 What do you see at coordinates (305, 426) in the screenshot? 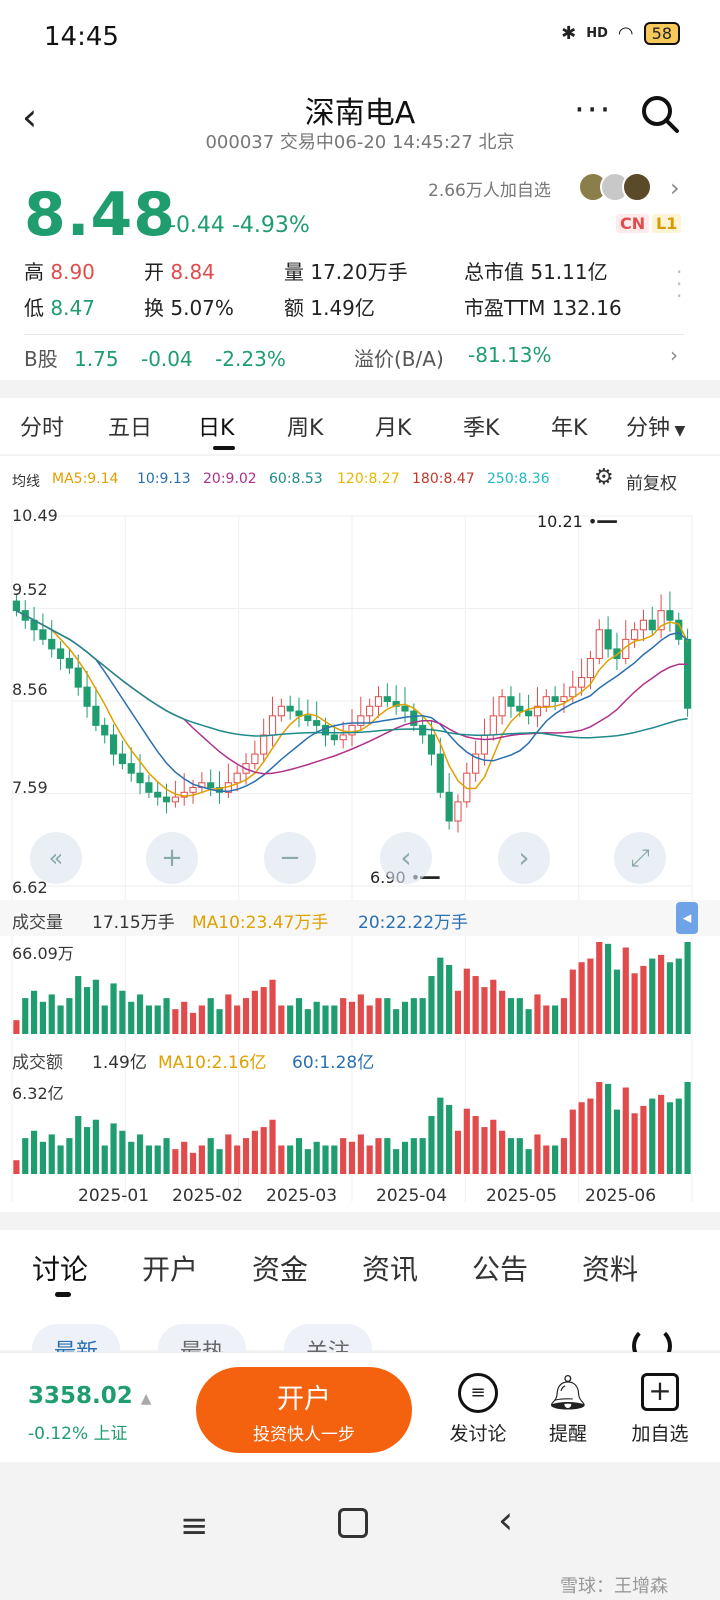
I see `tab-weekly-k: 周K` at bounding box center [305, 426].